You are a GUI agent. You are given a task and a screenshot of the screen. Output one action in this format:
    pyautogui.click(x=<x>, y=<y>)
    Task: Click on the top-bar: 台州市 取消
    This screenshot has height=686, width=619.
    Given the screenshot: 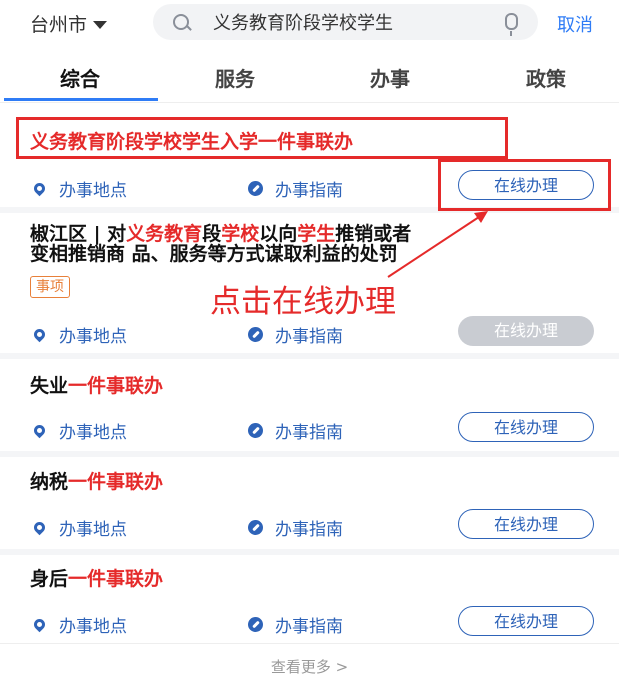 What is the action you would take?
    pyautogui.click(x=309, y=24)
    